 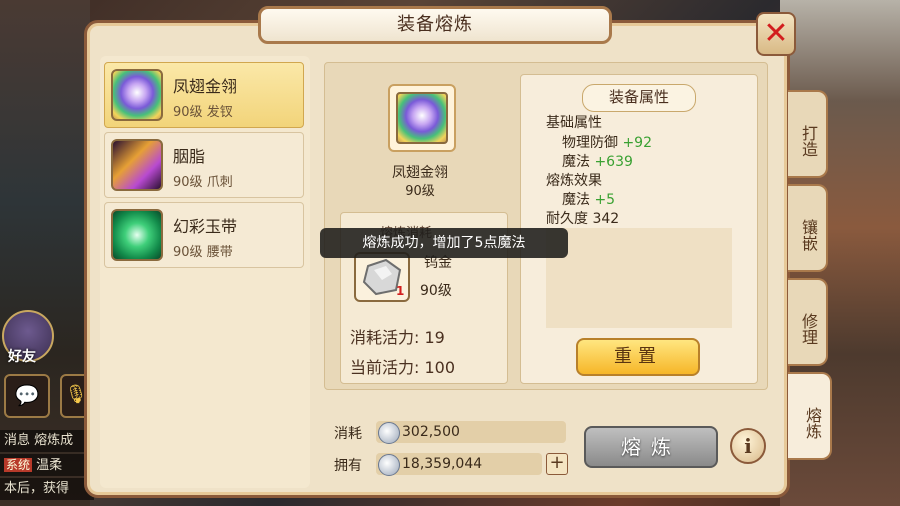 What do you see at coordinates (436, 291) in the screenshot?
I see `material-level: 90级` at bounding box center [436, 291].